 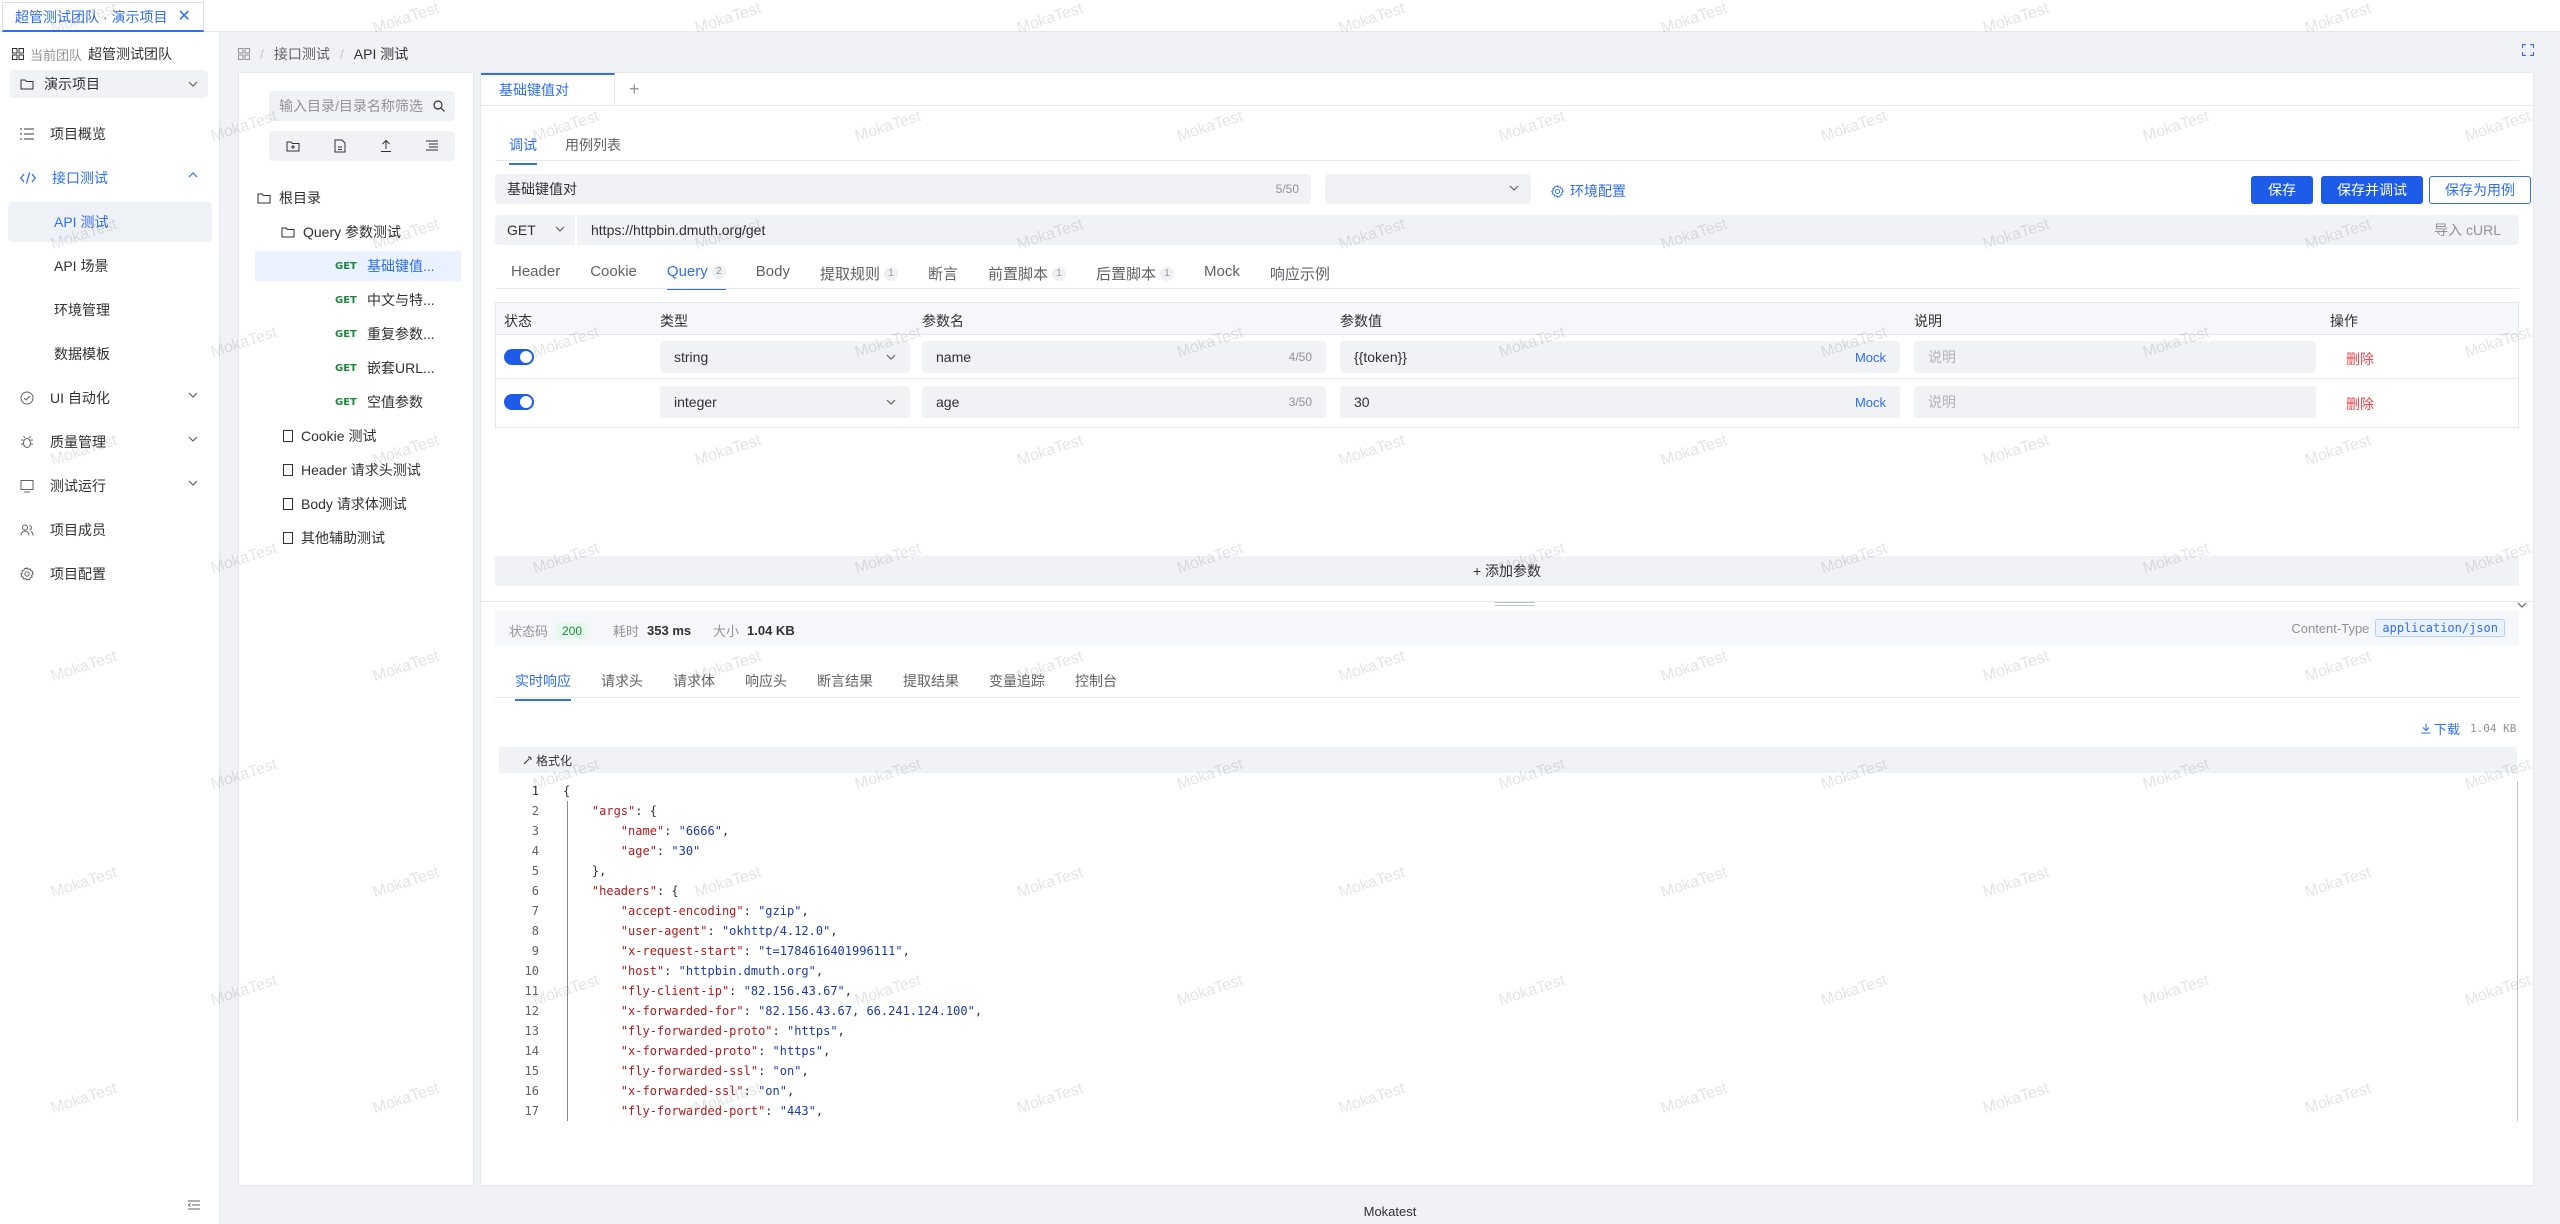 What do you see at coordinates (329, 436) in the screenshot?
I see `tree-doc-item: Cookie 测试` at bounding box center [329, 436].